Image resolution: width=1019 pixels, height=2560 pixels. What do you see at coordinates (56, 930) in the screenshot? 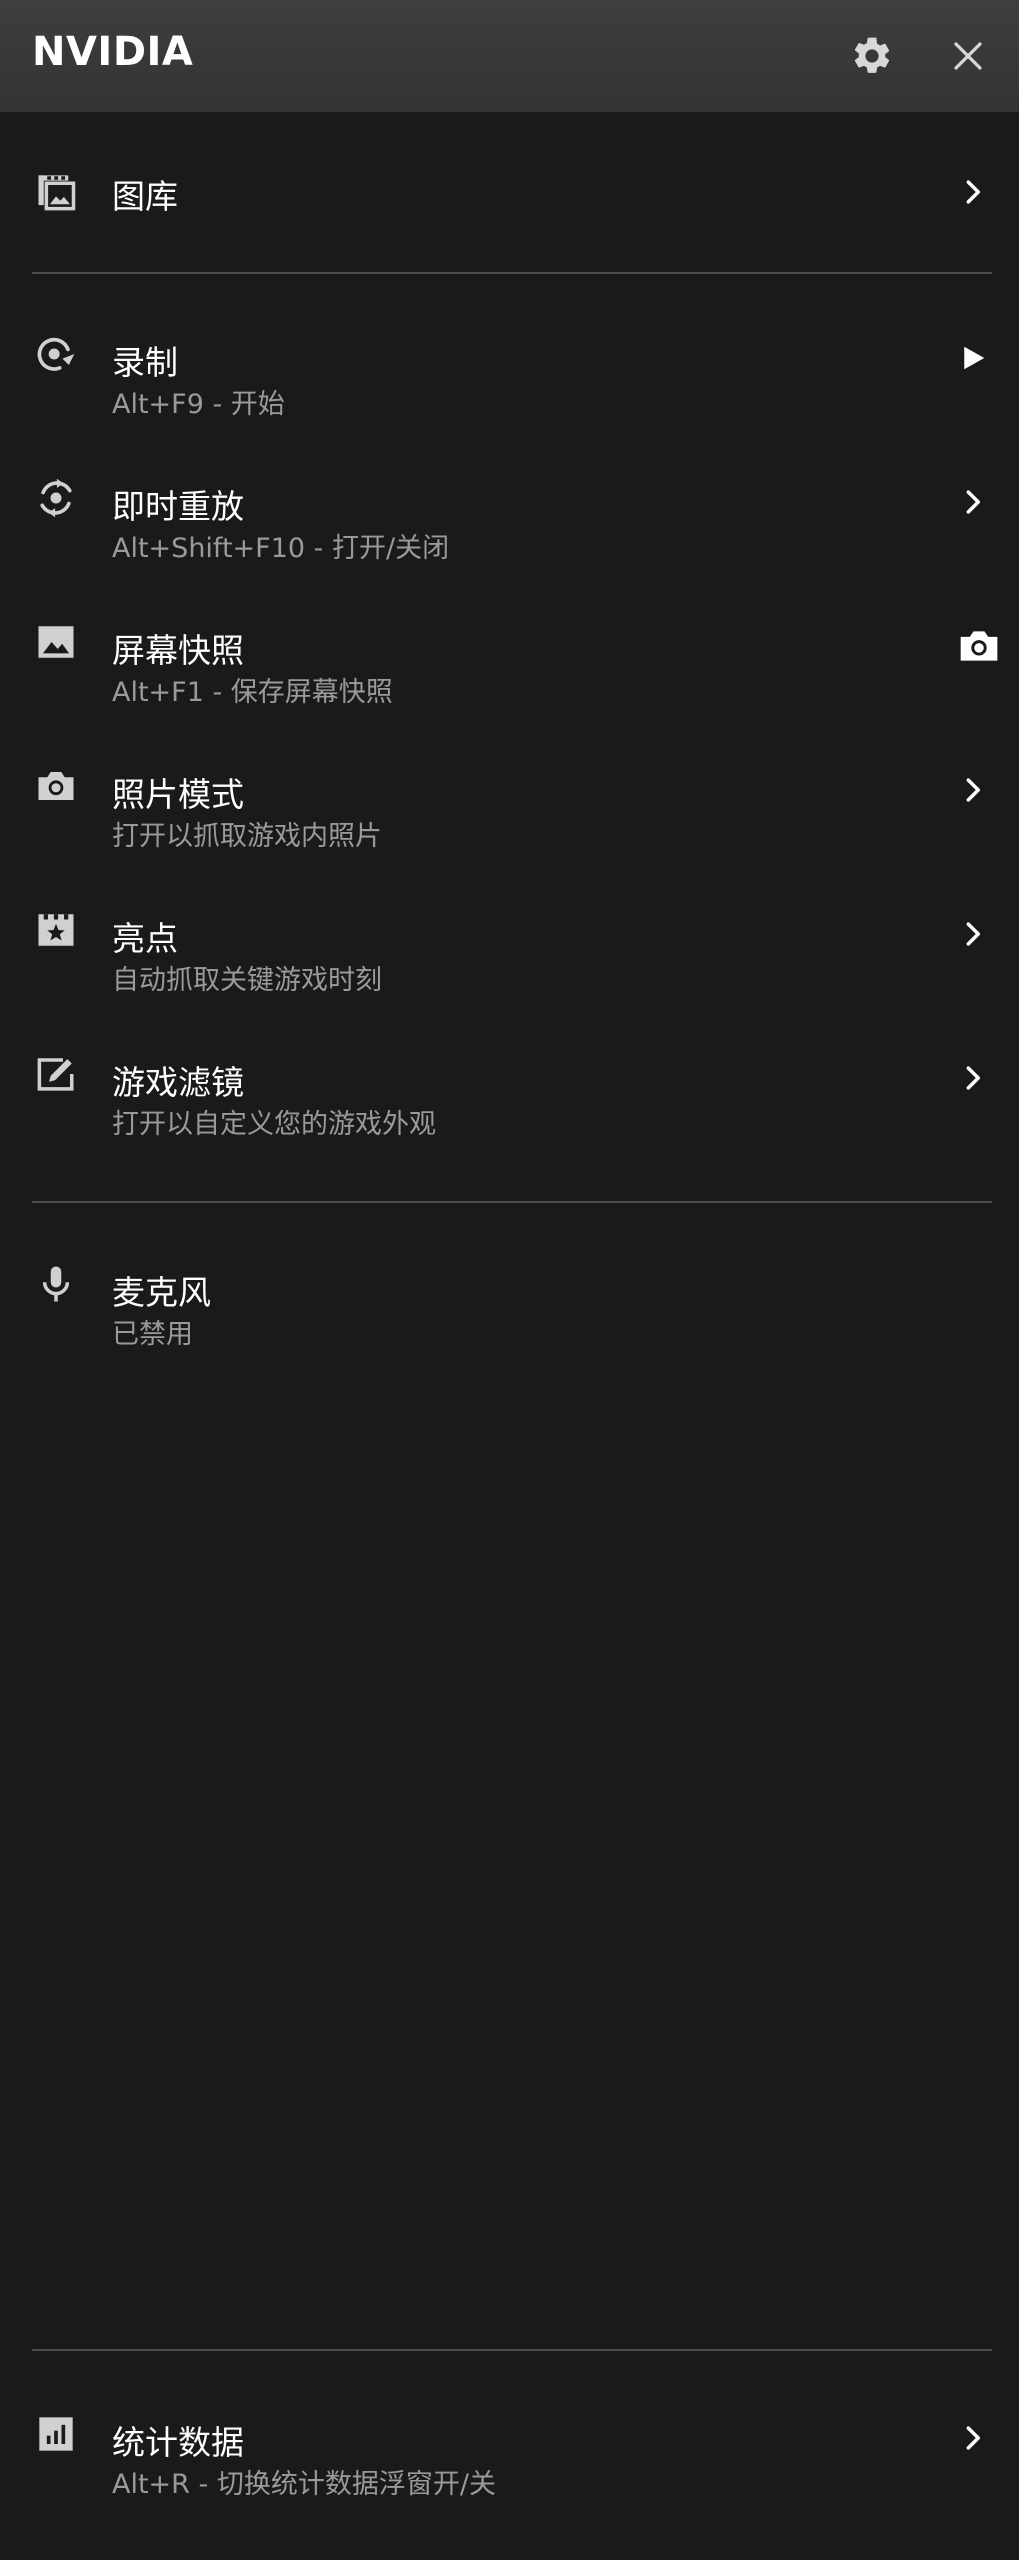
I see `highlights-icon` at bounding box center [56, 930].